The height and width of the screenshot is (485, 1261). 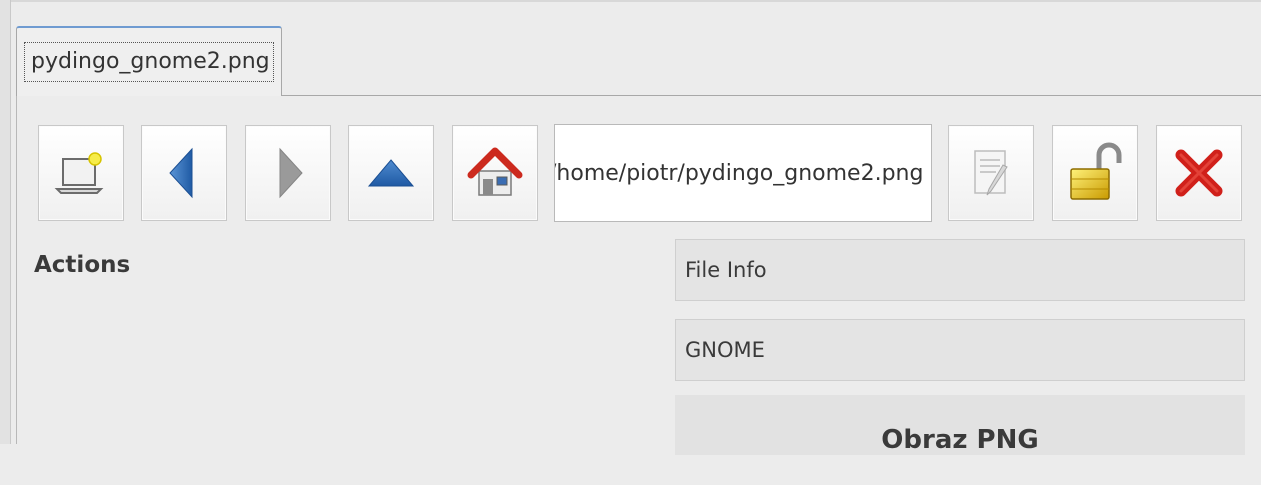 I want to click on home-icon, so click(x=495, y=173).